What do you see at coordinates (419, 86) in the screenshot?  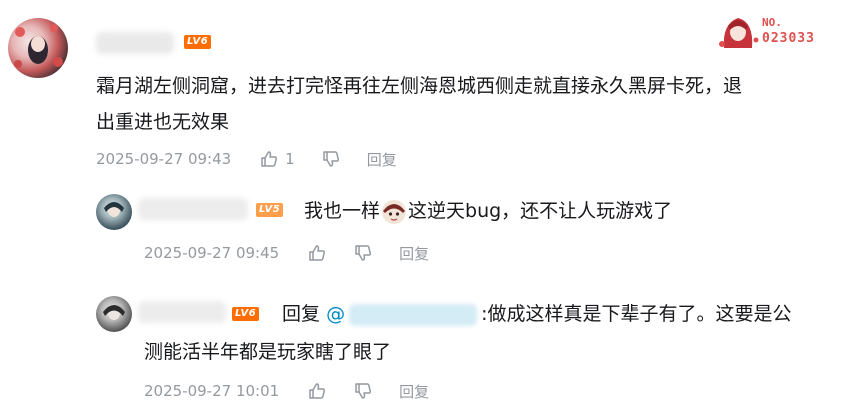 I see `comment-text-line: 霜月湖左侧洞窟，进去打完怪再往左侧海恩城西侧走就直接永久黑屏卡死，退` at bounding box center [419, 86].